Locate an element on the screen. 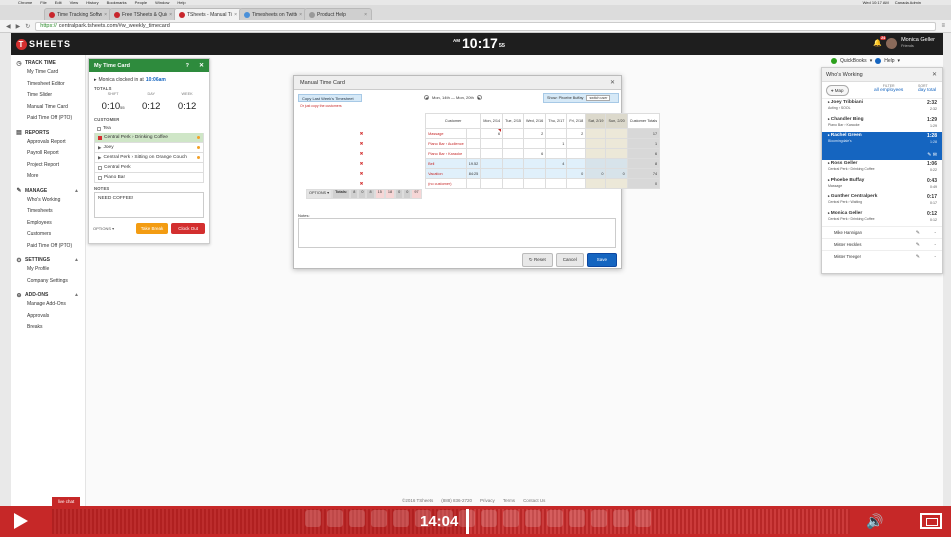 The width and height of the screenshot is (951, 537). row-customer: Piano Bar › Audience is located at coordinates (446, 143).